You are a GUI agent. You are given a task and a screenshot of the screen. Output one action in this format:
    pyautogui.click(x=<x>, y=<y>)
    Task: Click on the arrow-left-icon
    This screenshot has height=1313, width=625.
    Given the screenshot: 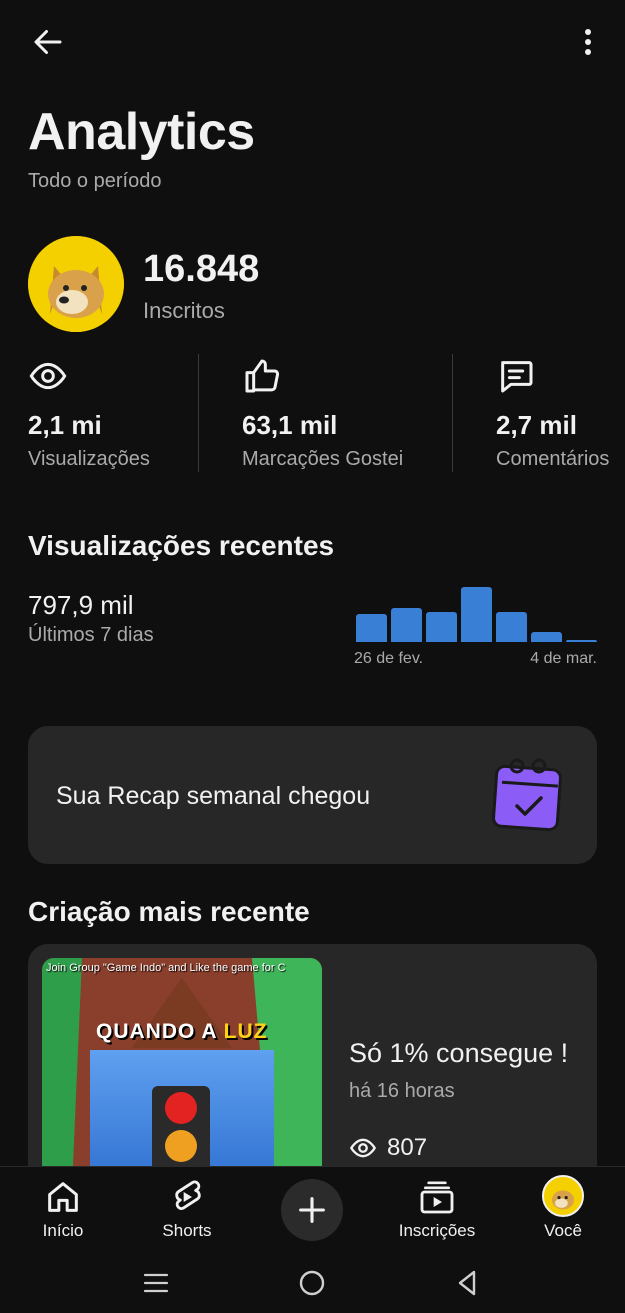 What is the action you would take?
    pyautogui.click(x=48, y=42)
    